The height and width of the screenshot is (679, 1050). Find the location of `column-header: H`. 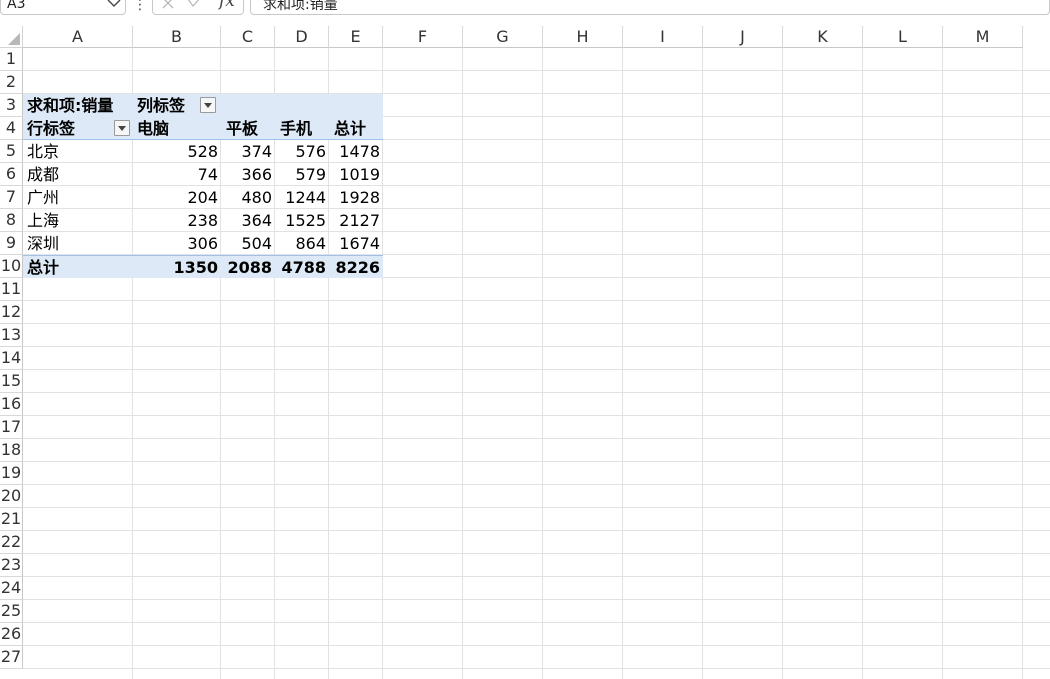

column-header: H is located at coordinates (583, 37).